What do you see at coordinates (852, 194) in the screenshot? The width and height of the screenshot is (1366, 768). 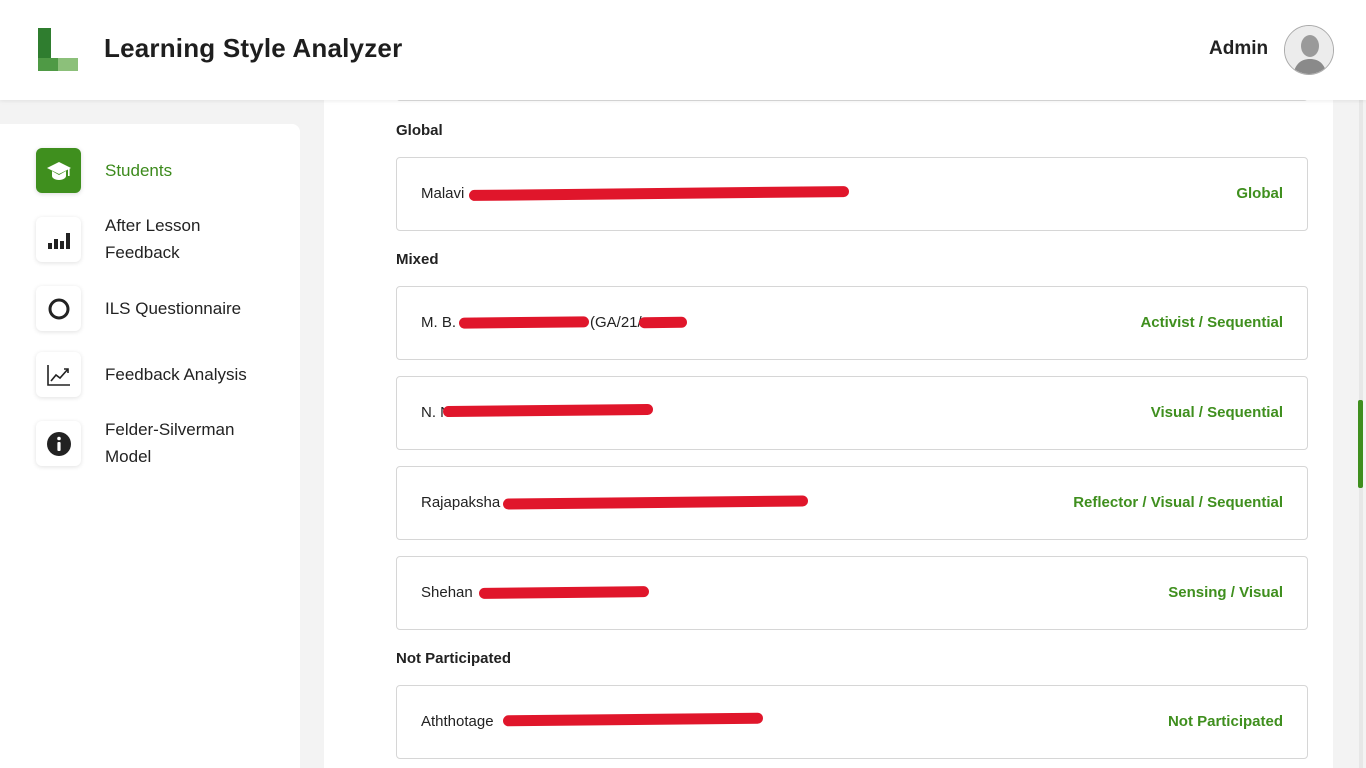 I see `student-card: Malavi Global` at bounding box center [852, 194].